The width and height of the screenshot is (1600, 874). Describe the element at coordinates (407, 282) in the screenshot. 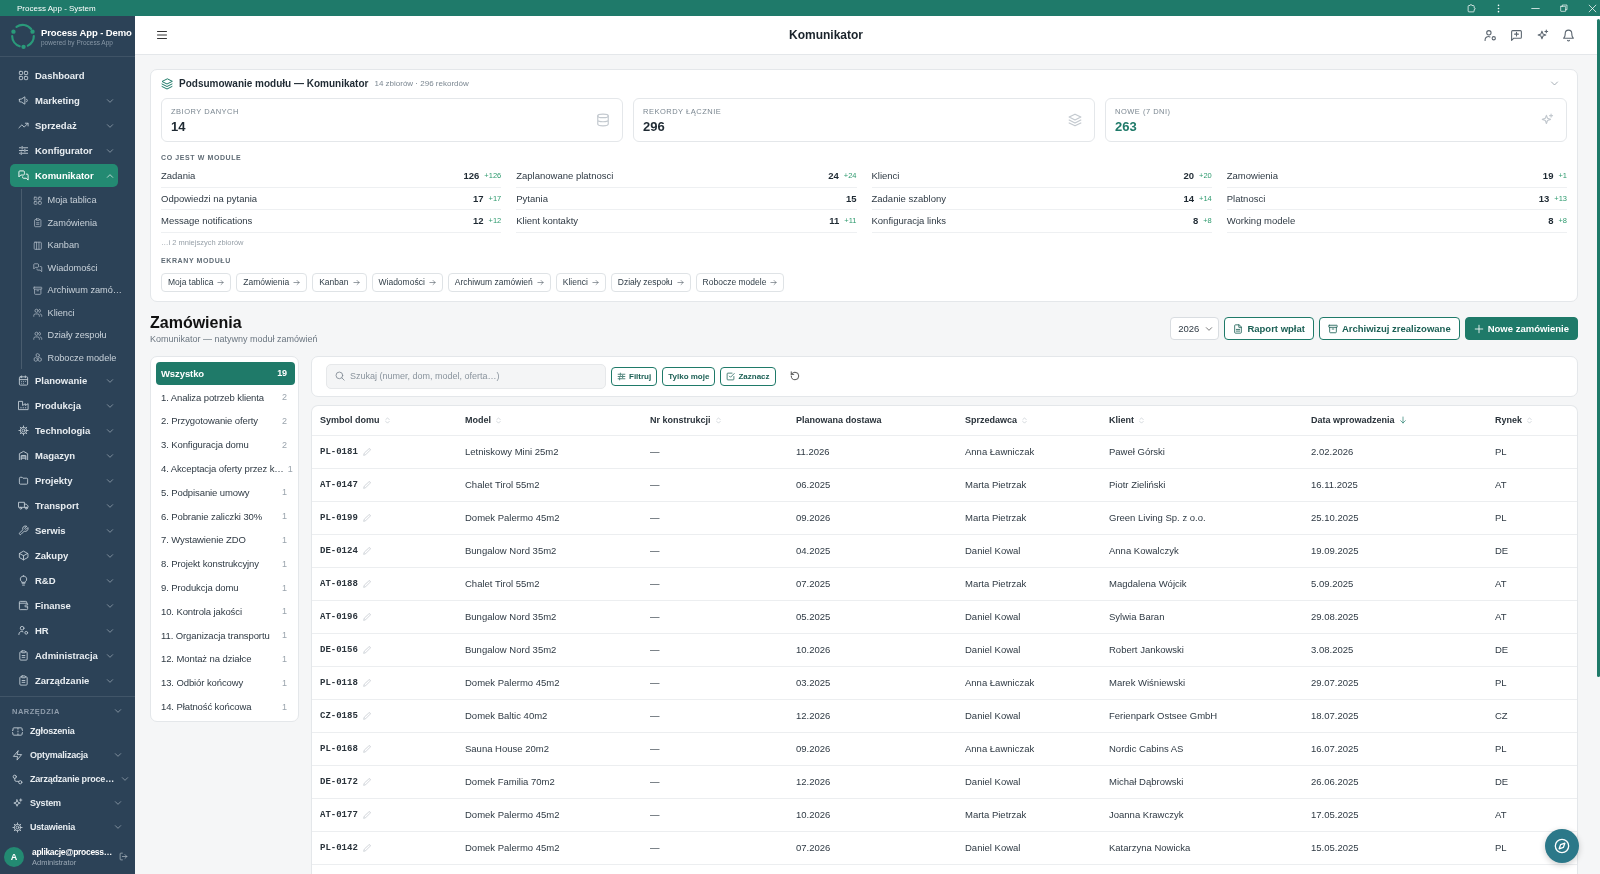

I see `screen-link: Wiadomości` at that location.